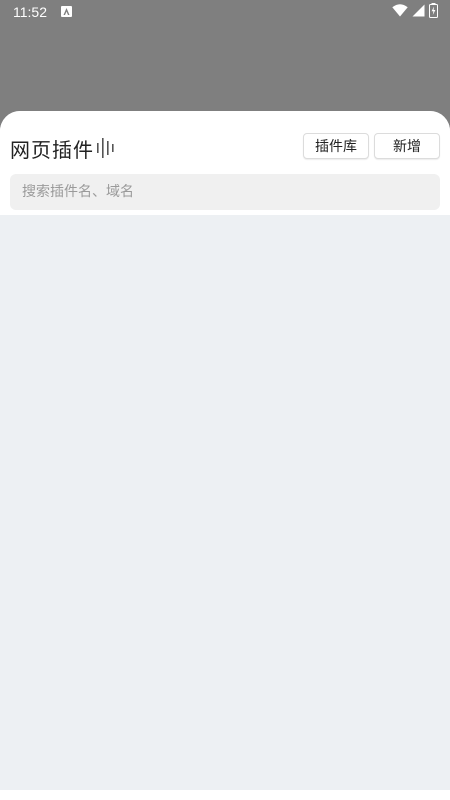  I want to click on page-title: 网页插件, so click(52, 150).